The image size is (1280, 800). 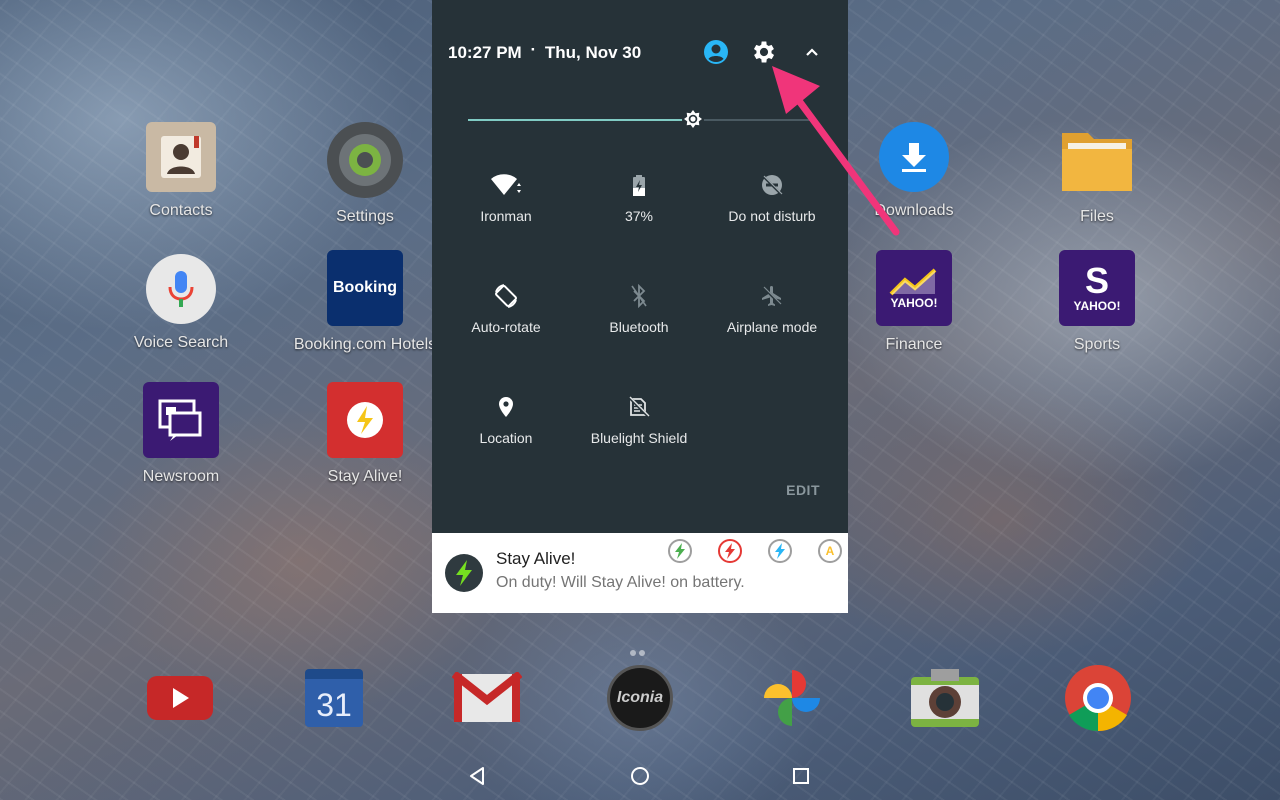 I want to click on calendar-day: 31, so click(x=334, y=705).